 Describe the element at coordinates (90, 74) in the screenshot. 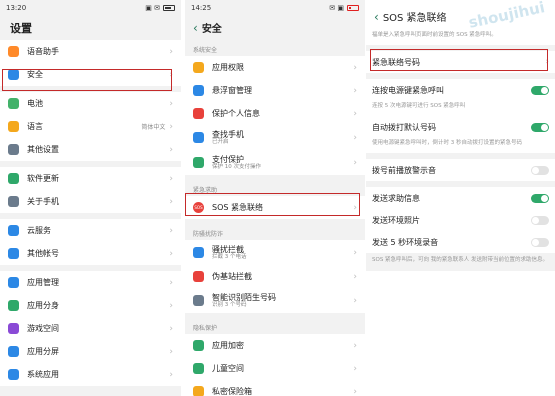

I see `list-item: 安全 ›` at that location.